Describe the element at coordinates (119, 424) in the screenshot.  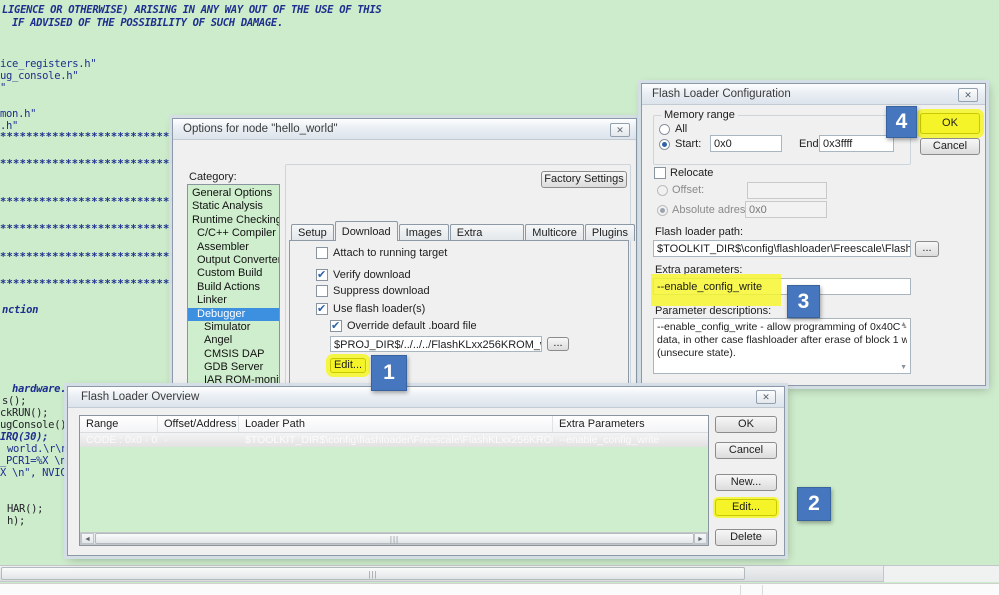
I see `column-header-range: Range` at that location.